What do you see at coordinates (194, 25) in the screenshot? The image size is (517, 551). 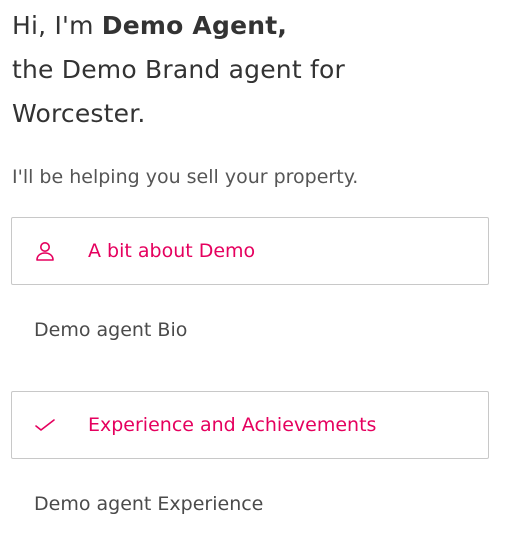 I see `agent-name: Demo Agent,` at bounding box center [194, 25].